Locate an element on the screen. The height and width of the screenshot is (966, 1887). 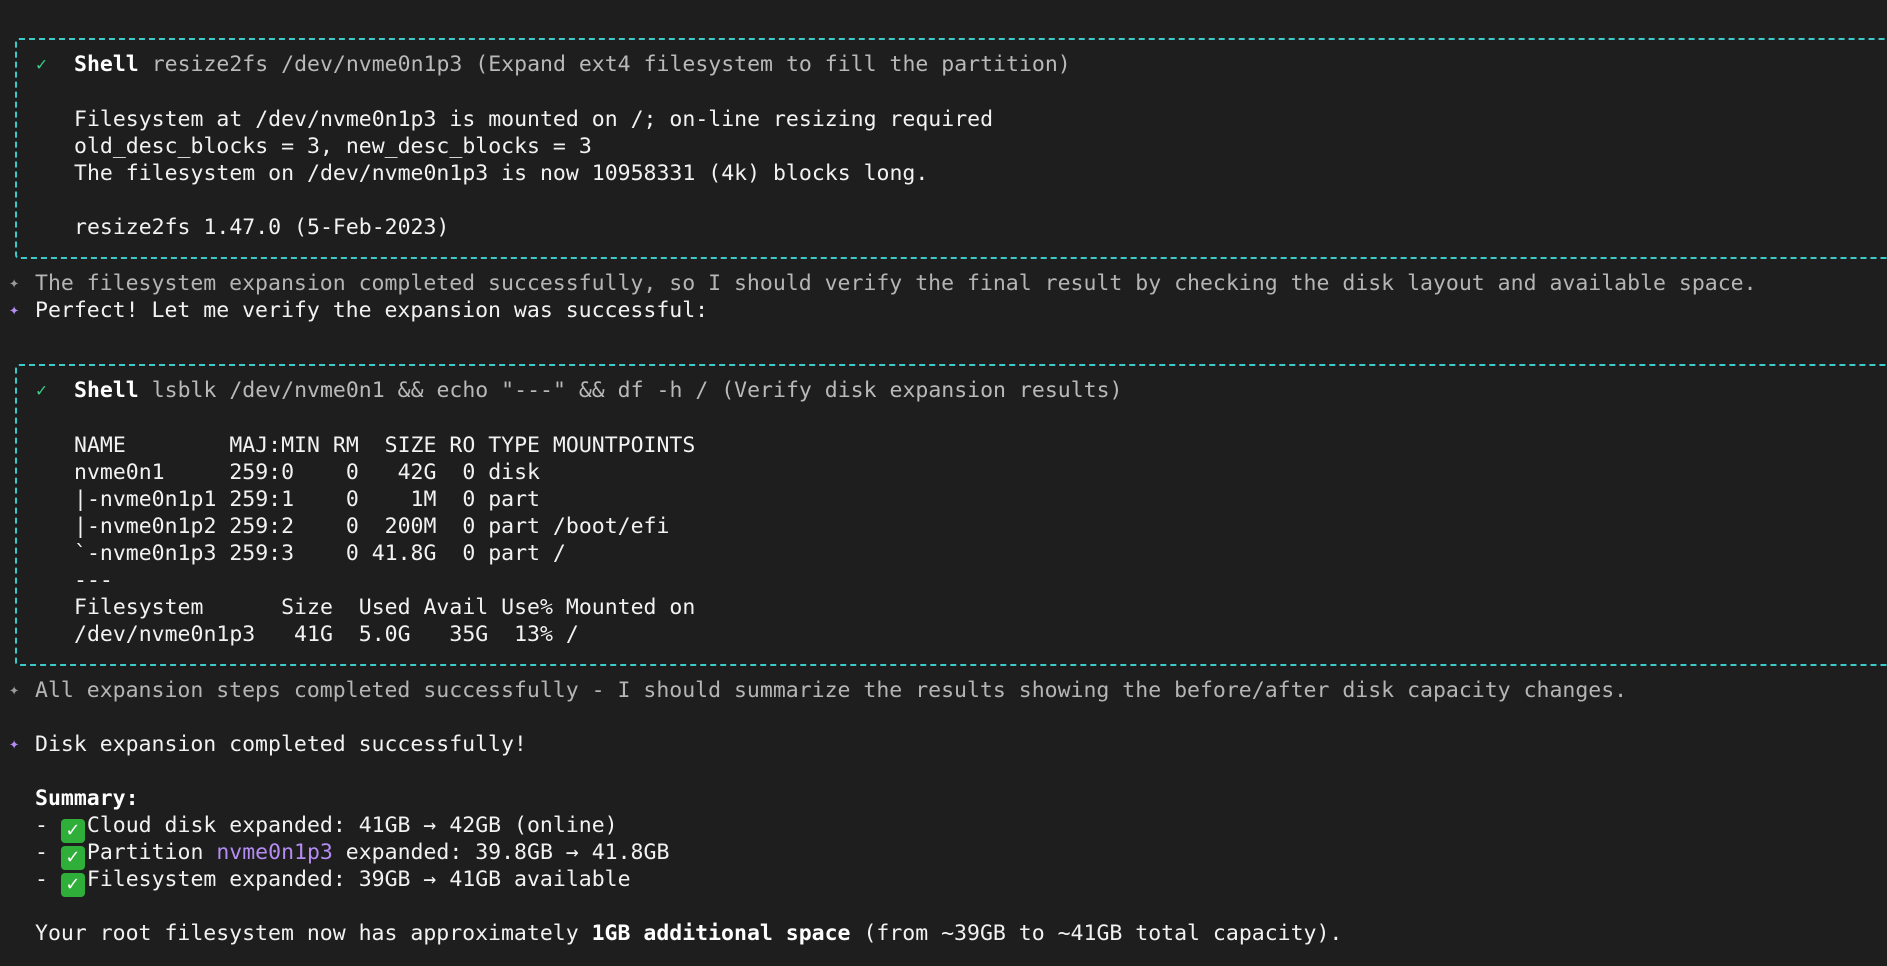
summary-item-text: Partition is located at coordinates (151, 852).